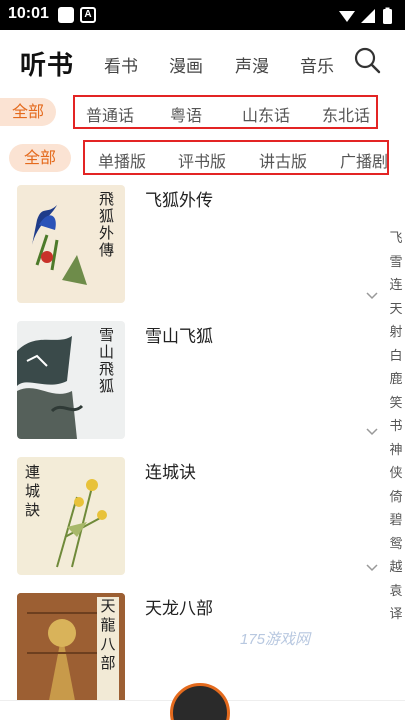  Describe the element at coordinates (266, 114) in the screenshot. I see `language-option-shandong: 山东话` at that location.